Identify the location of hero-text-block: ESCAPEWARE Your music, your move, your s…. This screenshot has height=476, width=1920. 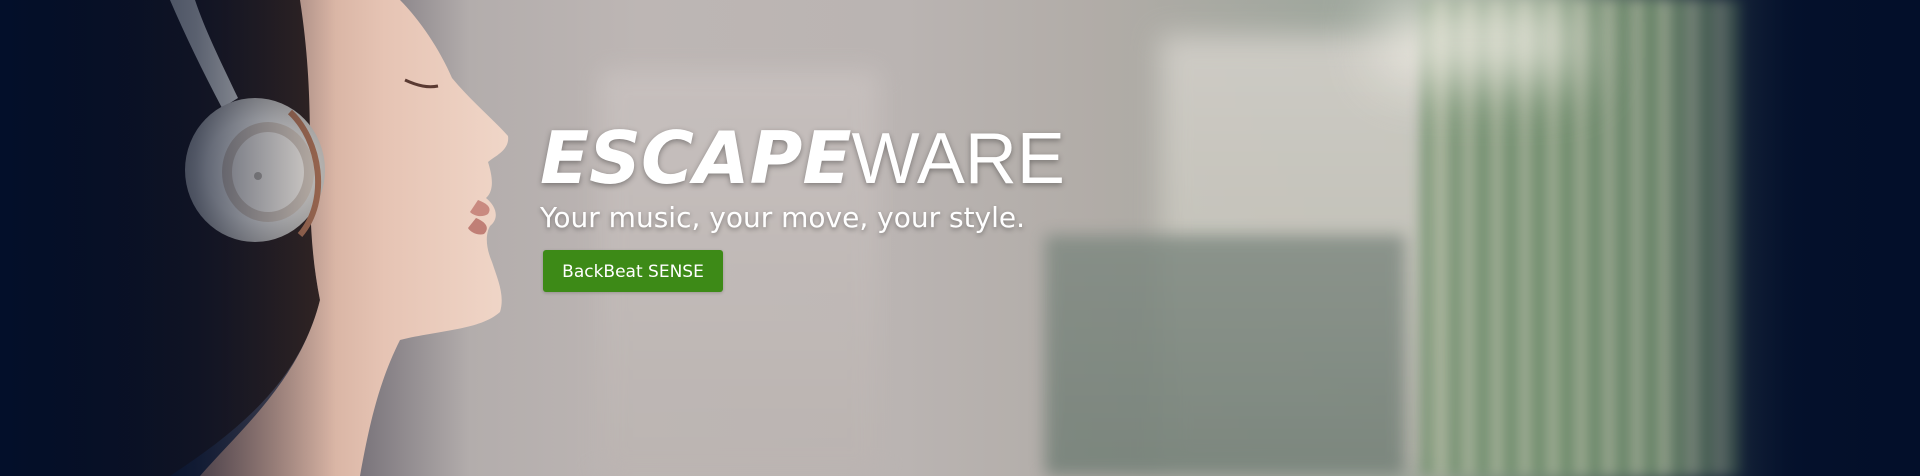
(802, 207).